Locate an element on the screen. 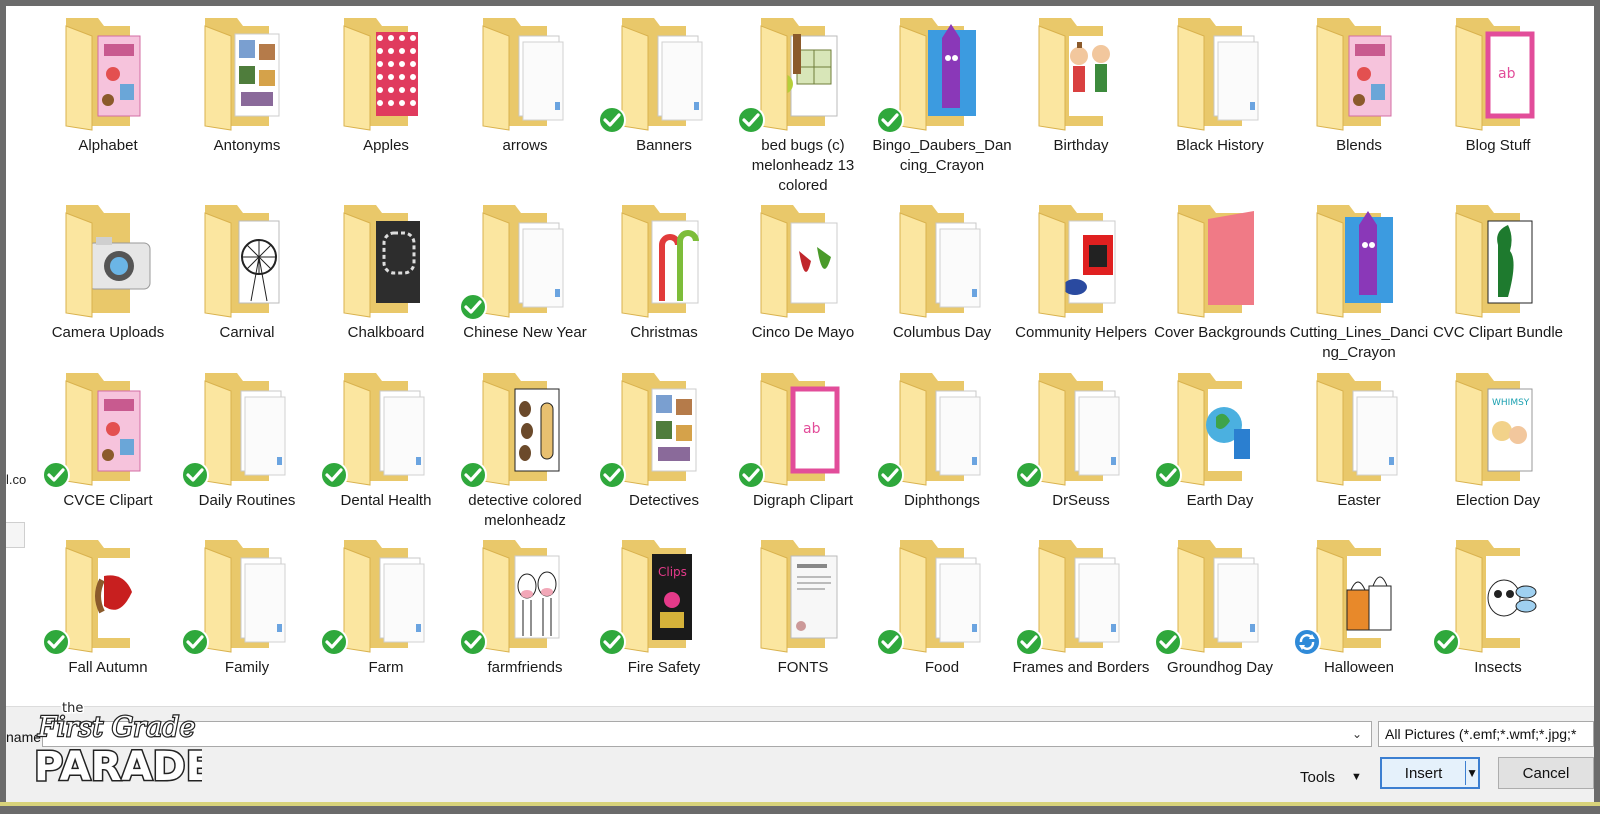  insert-dropdown-icon: ▼ is located at coordinates (1472, 773).